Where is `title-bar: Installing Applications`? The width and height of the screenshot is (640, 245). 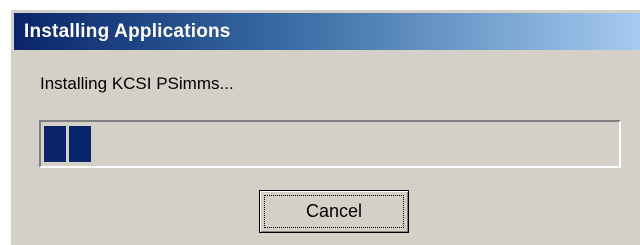
title-bar: Installing Applications is located at coordinates (327, 31).